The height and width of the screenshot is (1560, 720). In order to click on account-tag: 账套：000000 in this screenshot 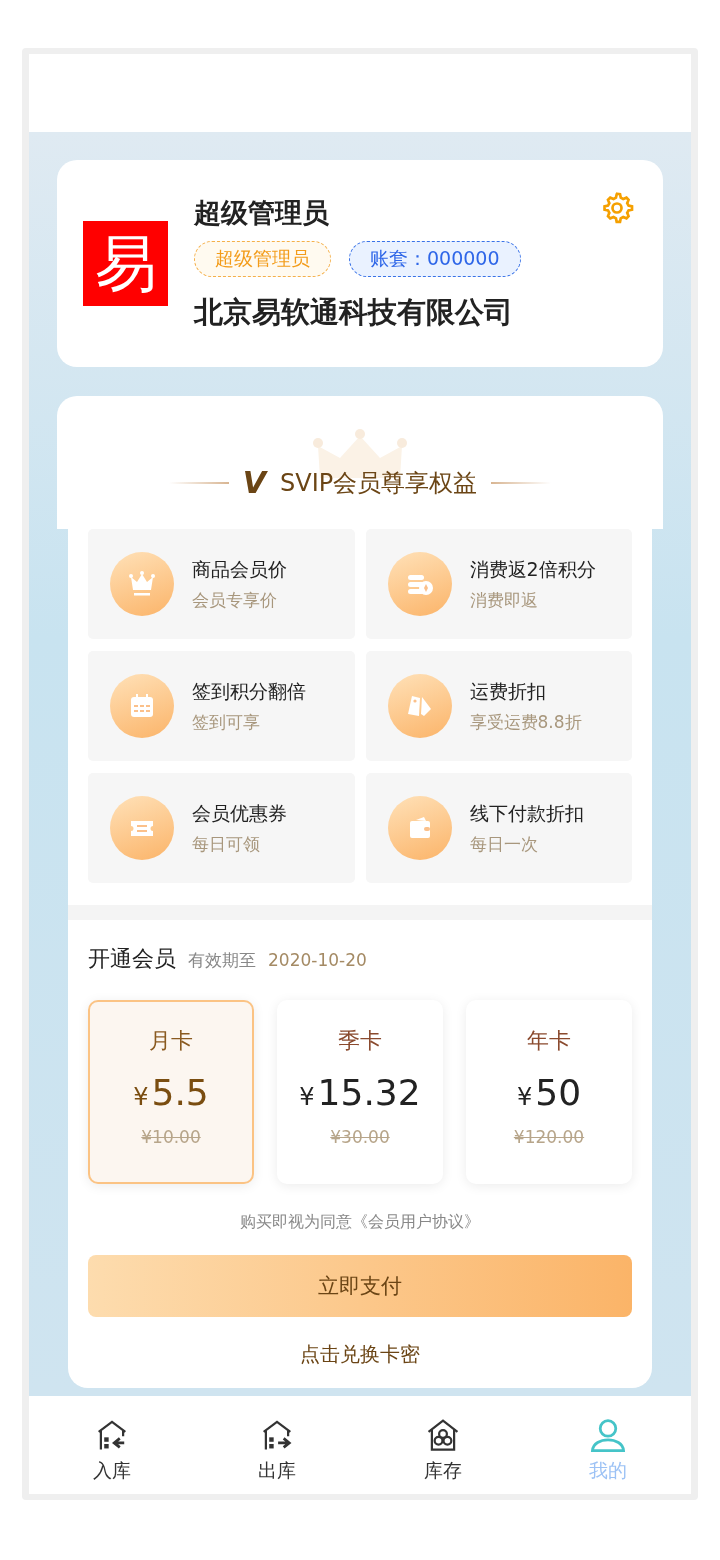, I will do `click(435, 258)`.